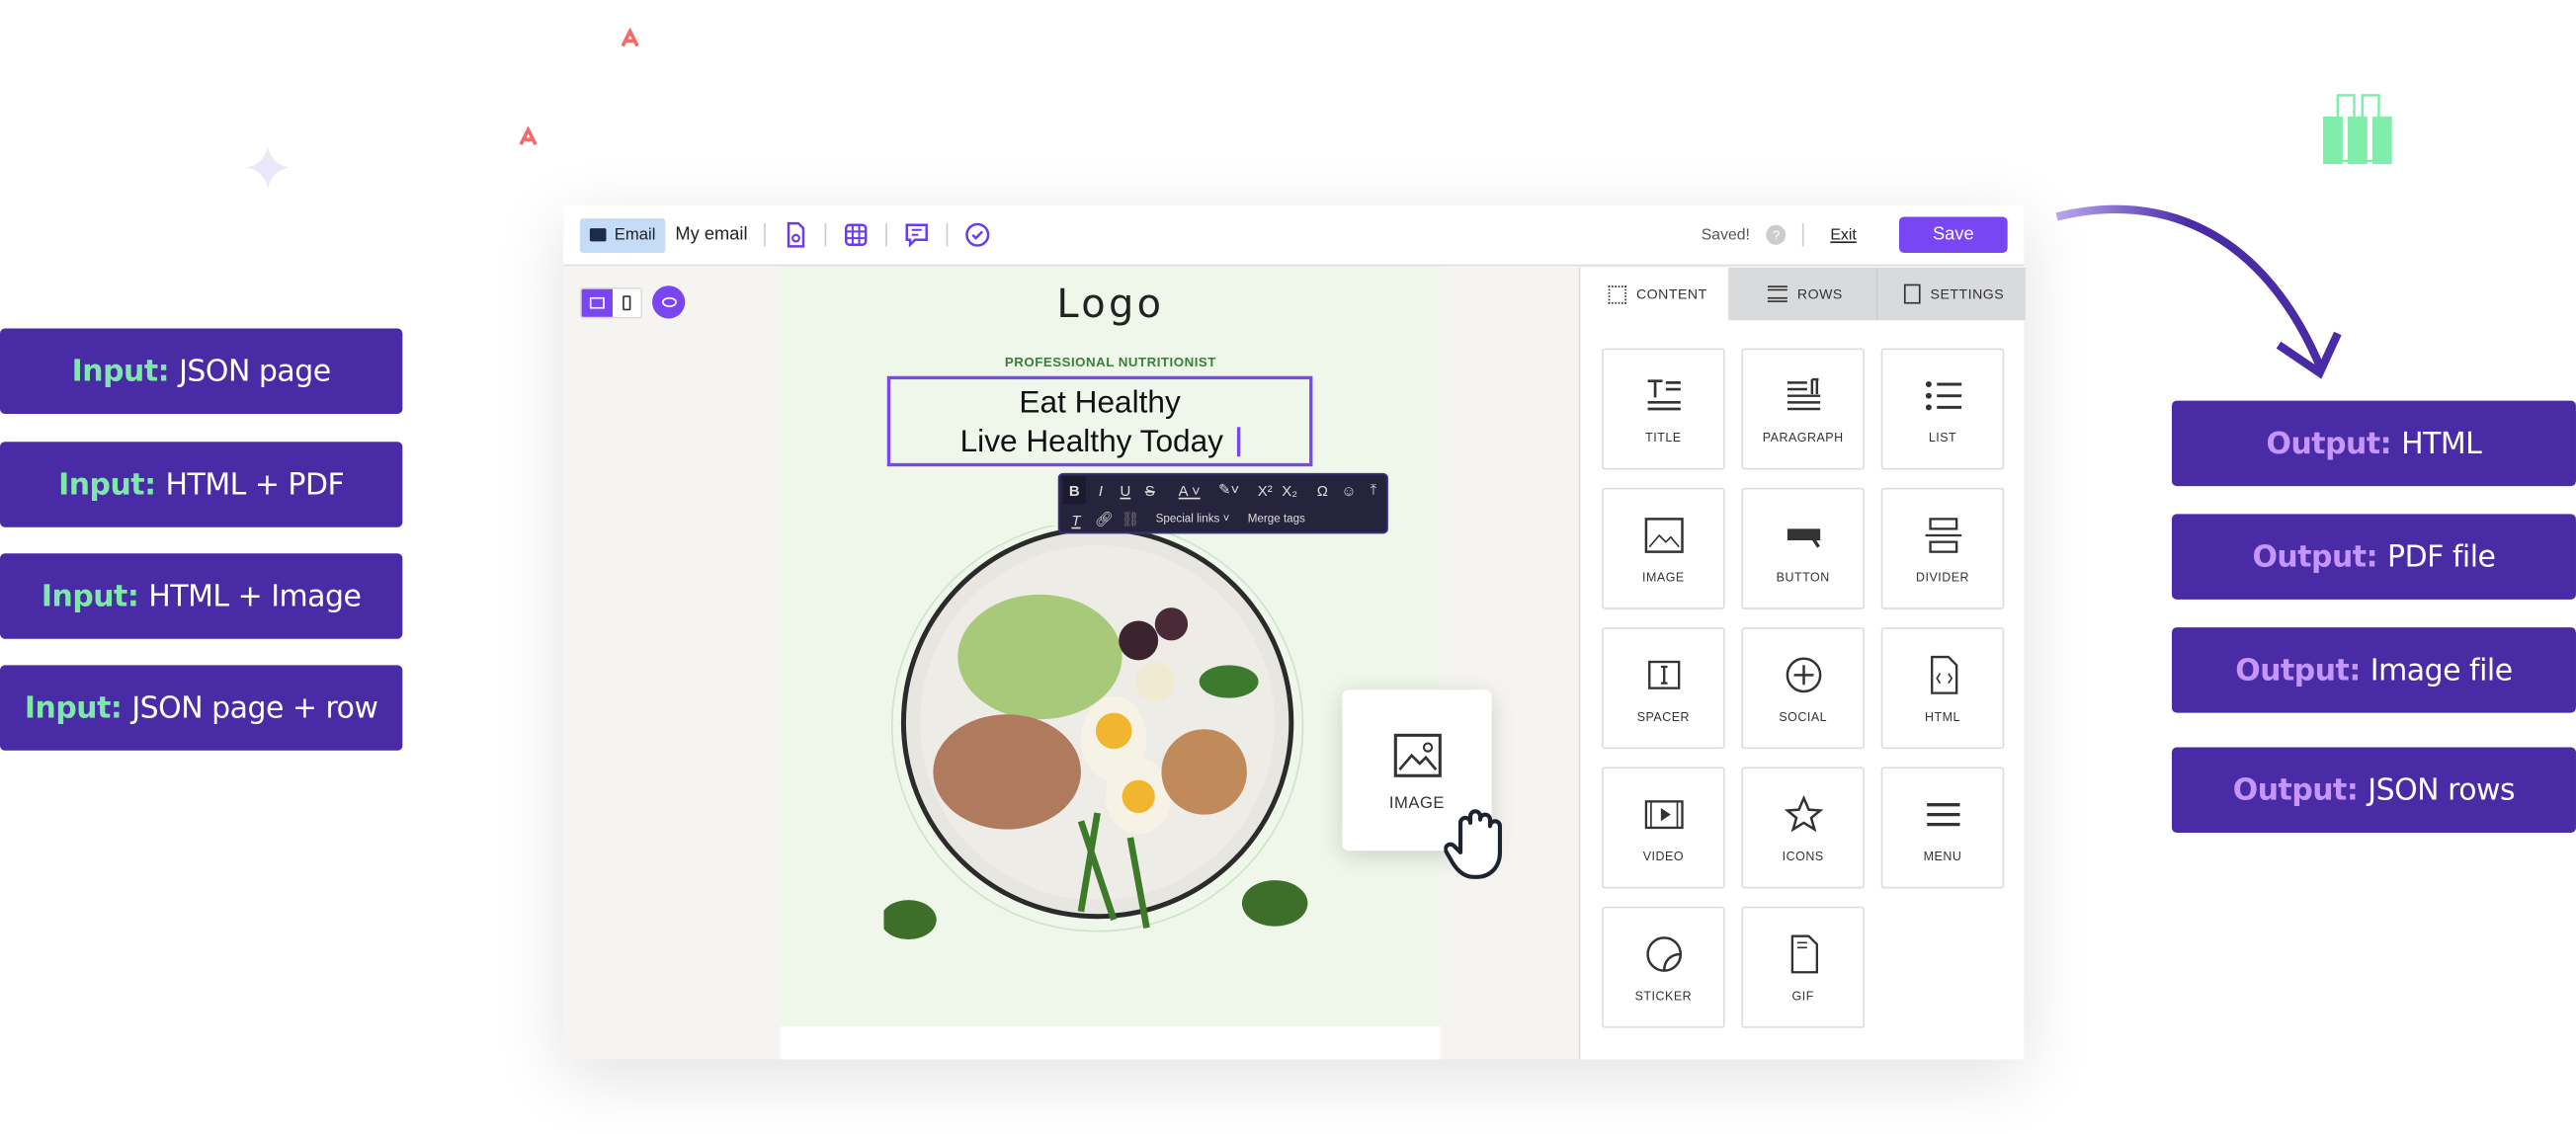 The image size is (2576, 1134). Describe the element at coordinates (627, 302) in the screenshot. I see `mobile-view-icon` at that location.